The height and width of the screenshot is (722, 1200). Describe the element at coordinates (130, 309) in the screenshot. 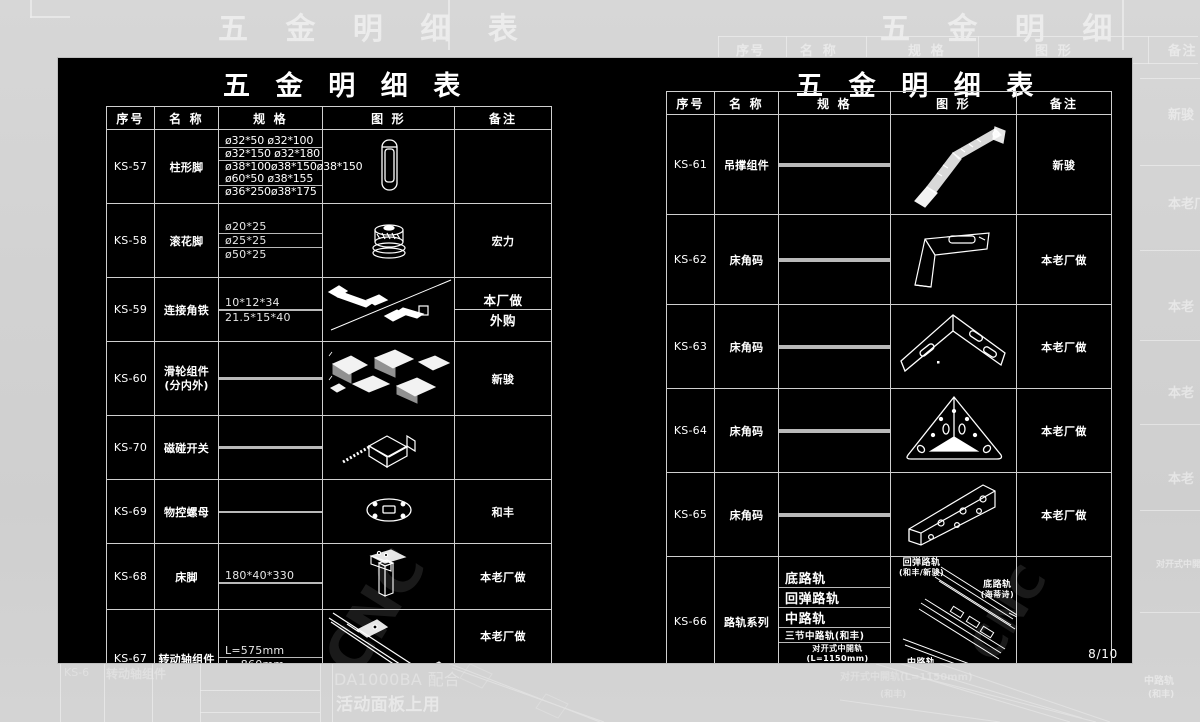

I see `row-id: KS-59` at that location.